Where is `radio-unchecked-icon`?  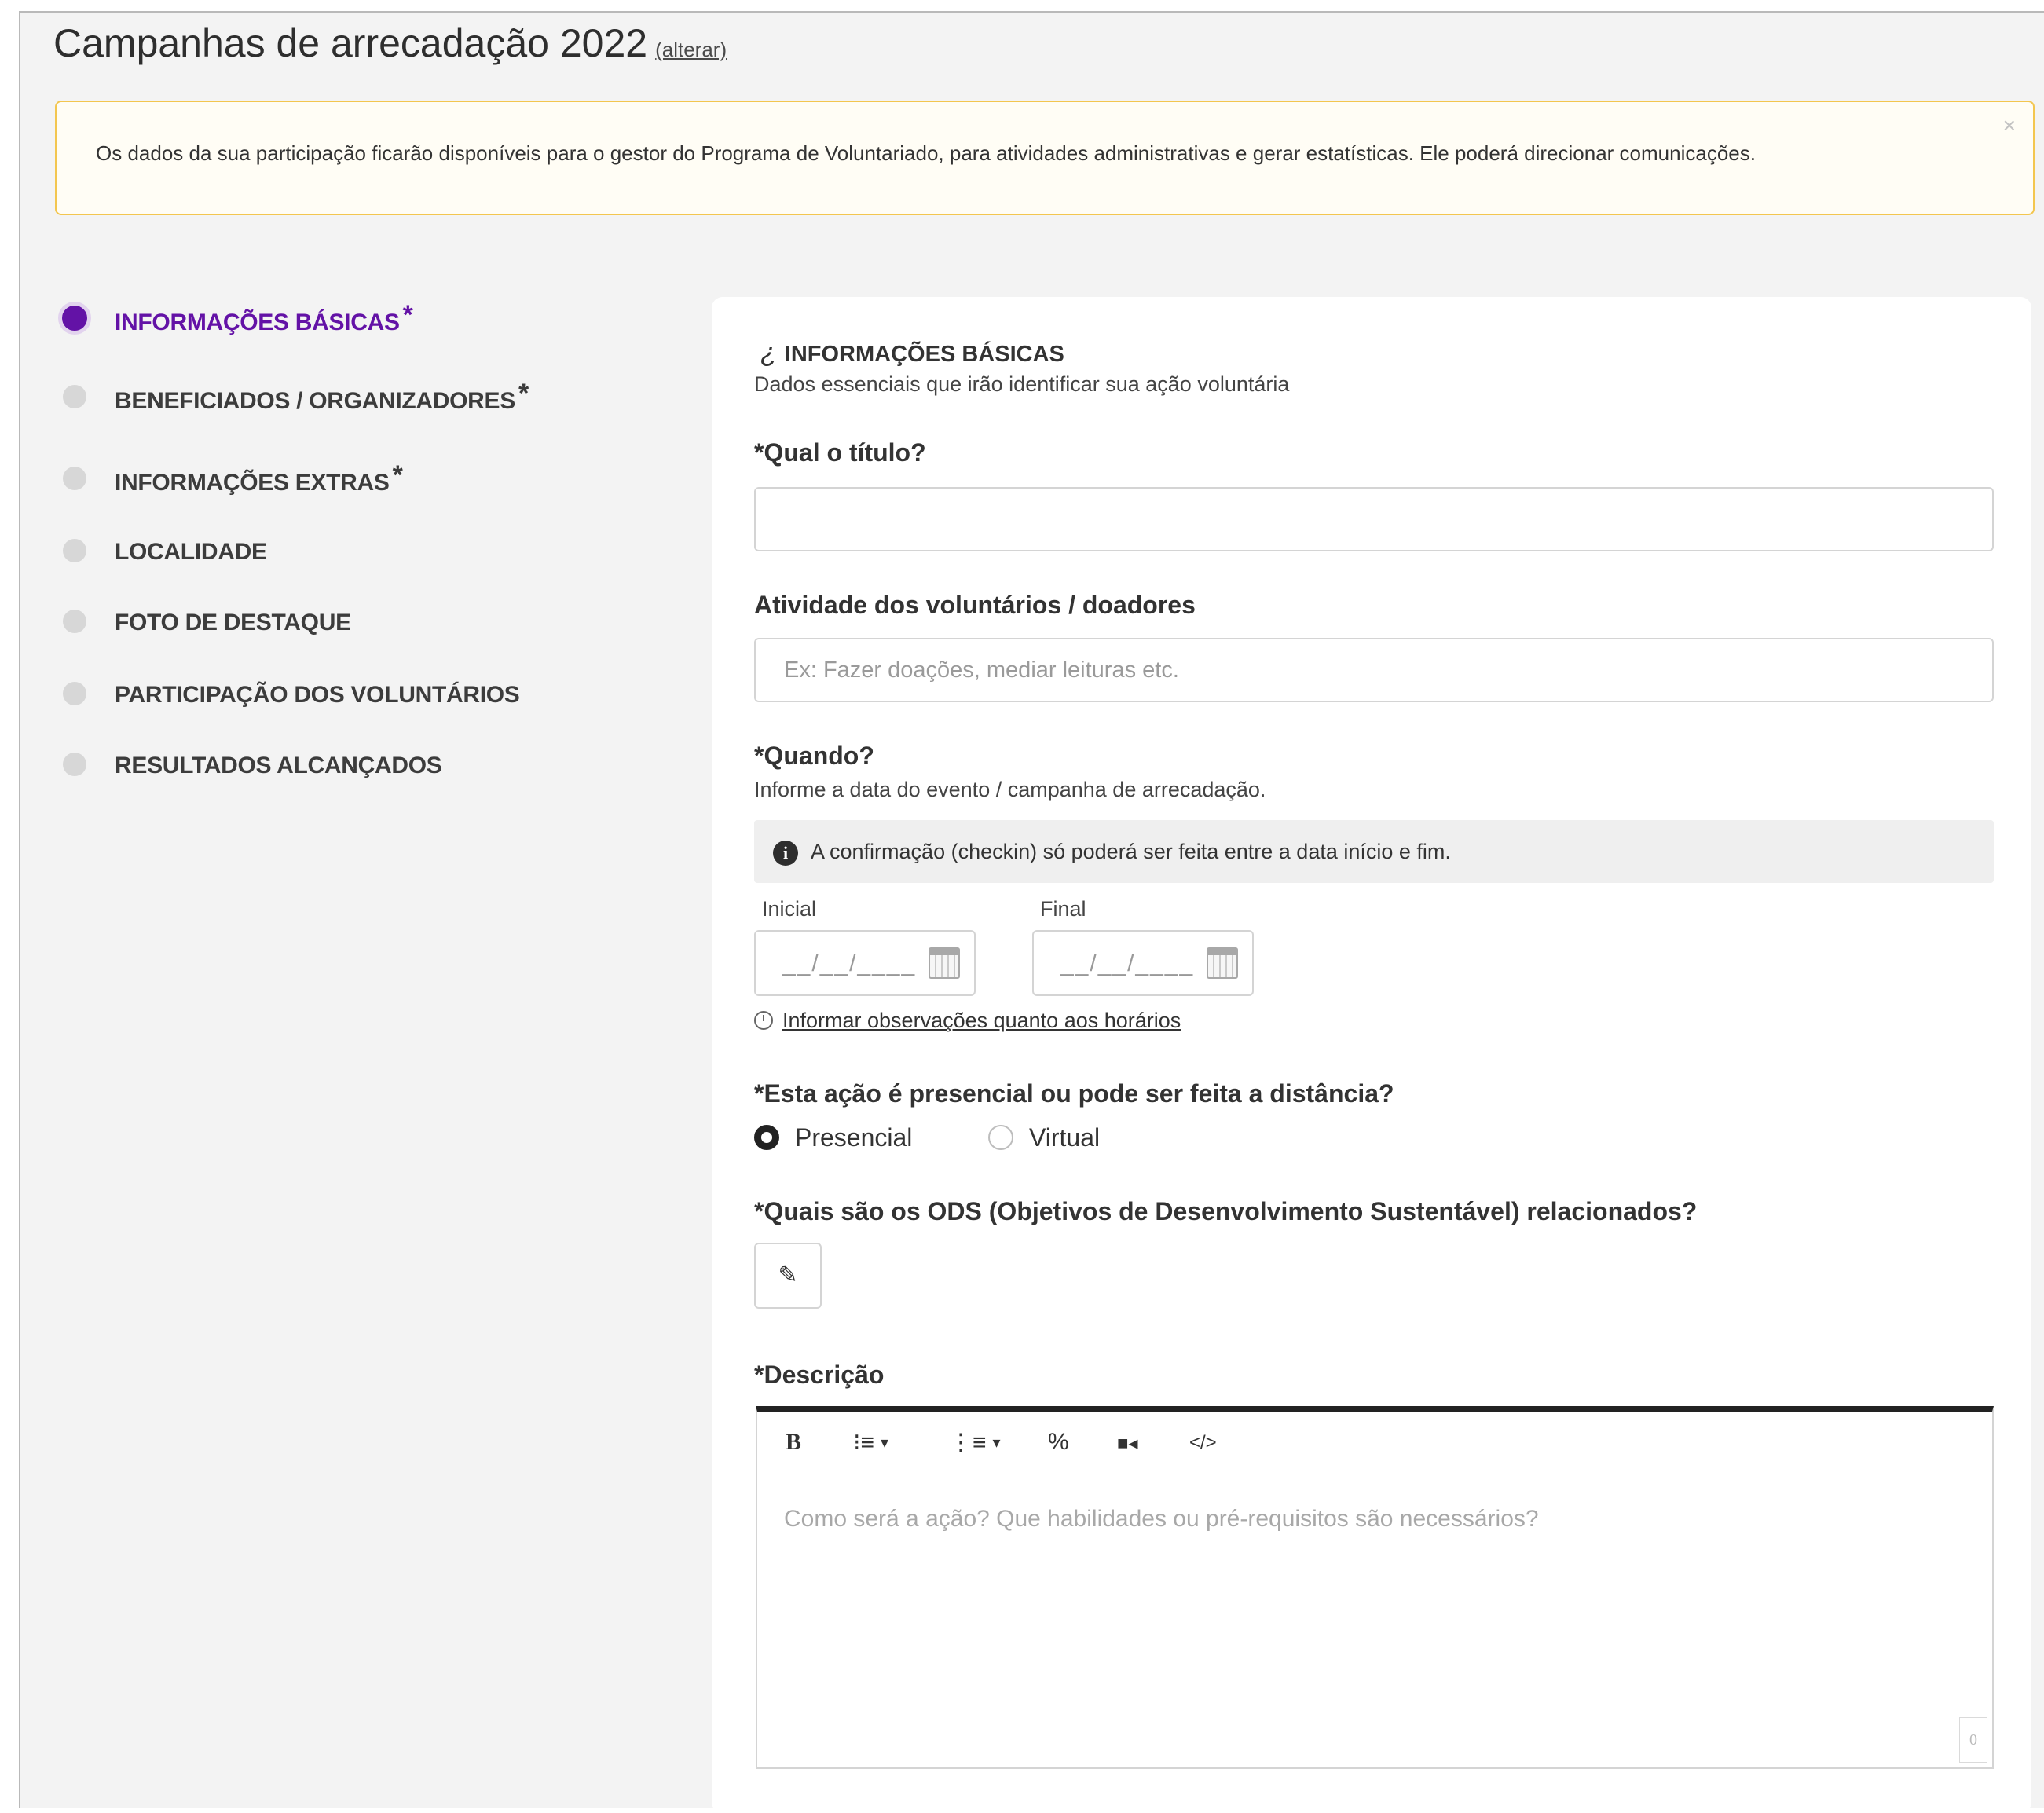 radio-unchecked-icon is located at coordinates (1000, 1138).